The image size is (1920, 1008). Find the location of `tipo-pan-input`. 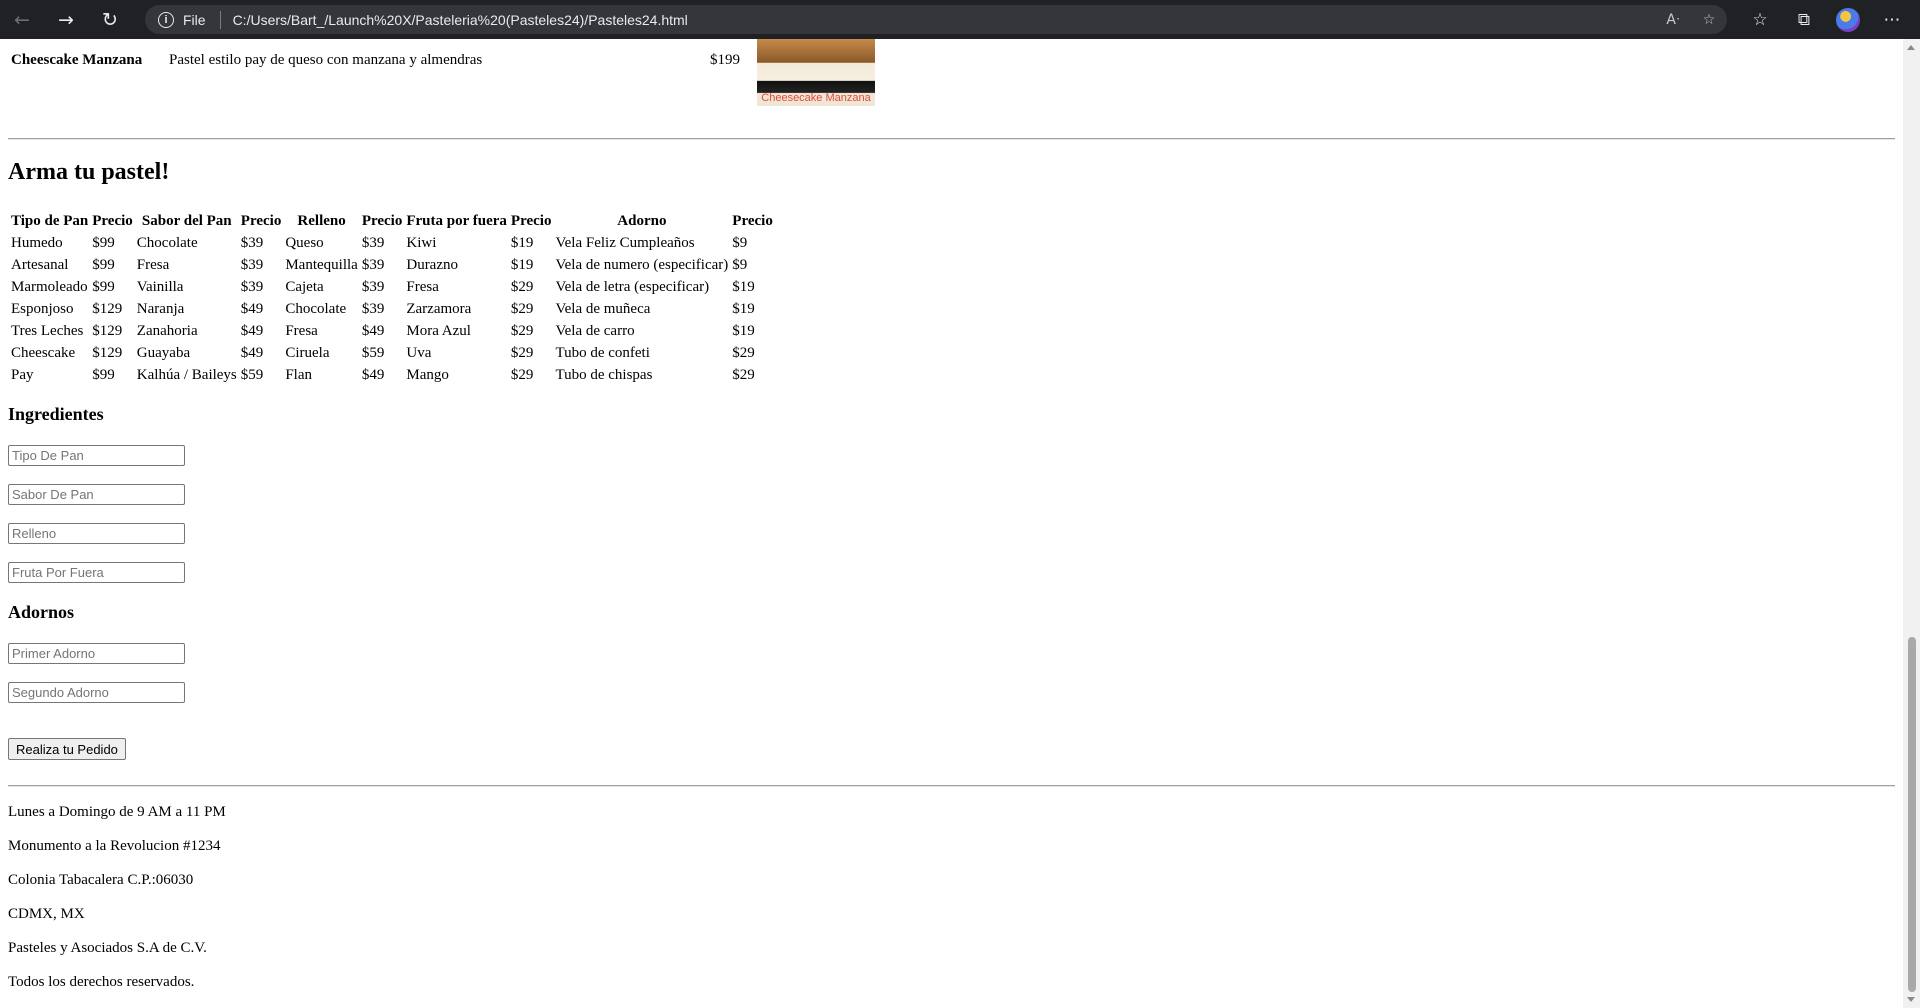

tipo-pan-input is located at coordinates (96, 455).